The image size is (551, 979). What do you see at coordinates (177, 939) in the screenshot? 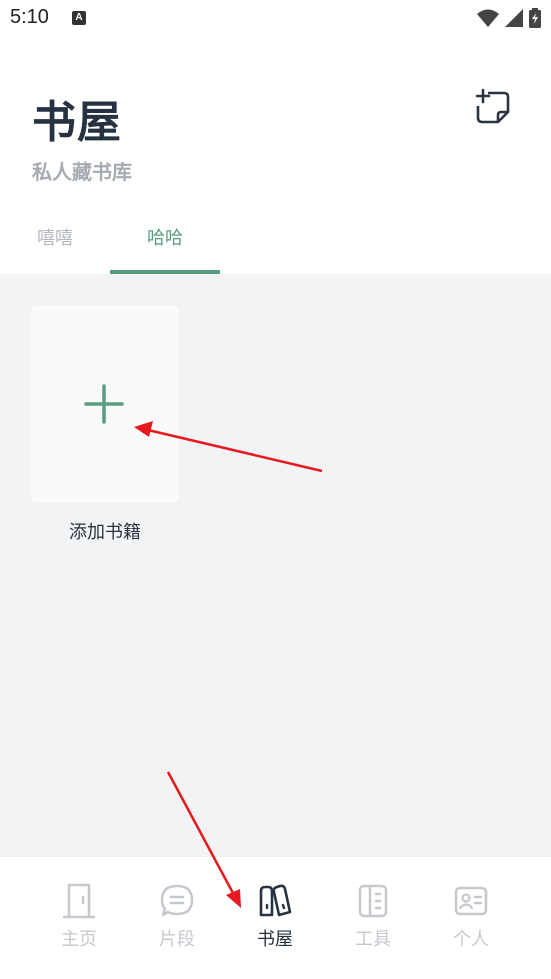
I see `nav-label-snippets: 片段` at bounding box center [177, 939].